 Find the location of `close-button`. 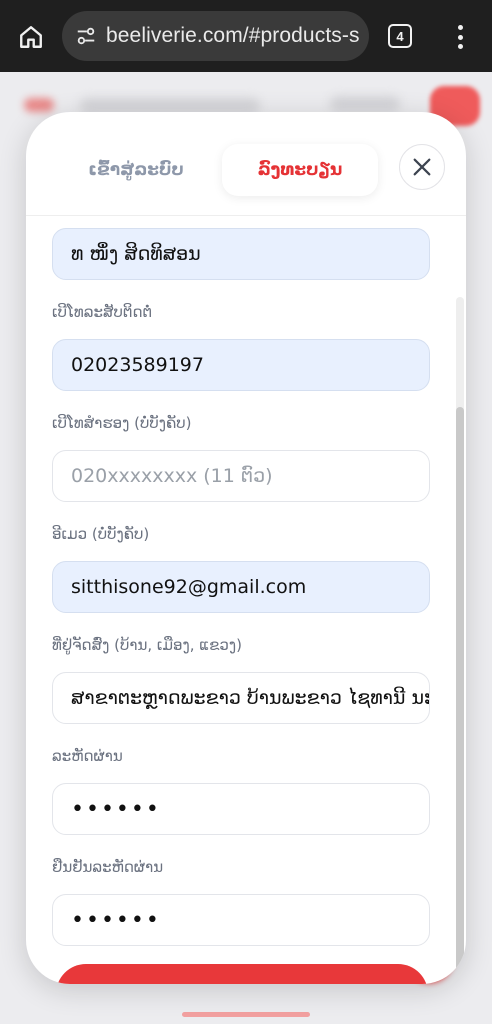

close-button is located at coordinates (422, 167).